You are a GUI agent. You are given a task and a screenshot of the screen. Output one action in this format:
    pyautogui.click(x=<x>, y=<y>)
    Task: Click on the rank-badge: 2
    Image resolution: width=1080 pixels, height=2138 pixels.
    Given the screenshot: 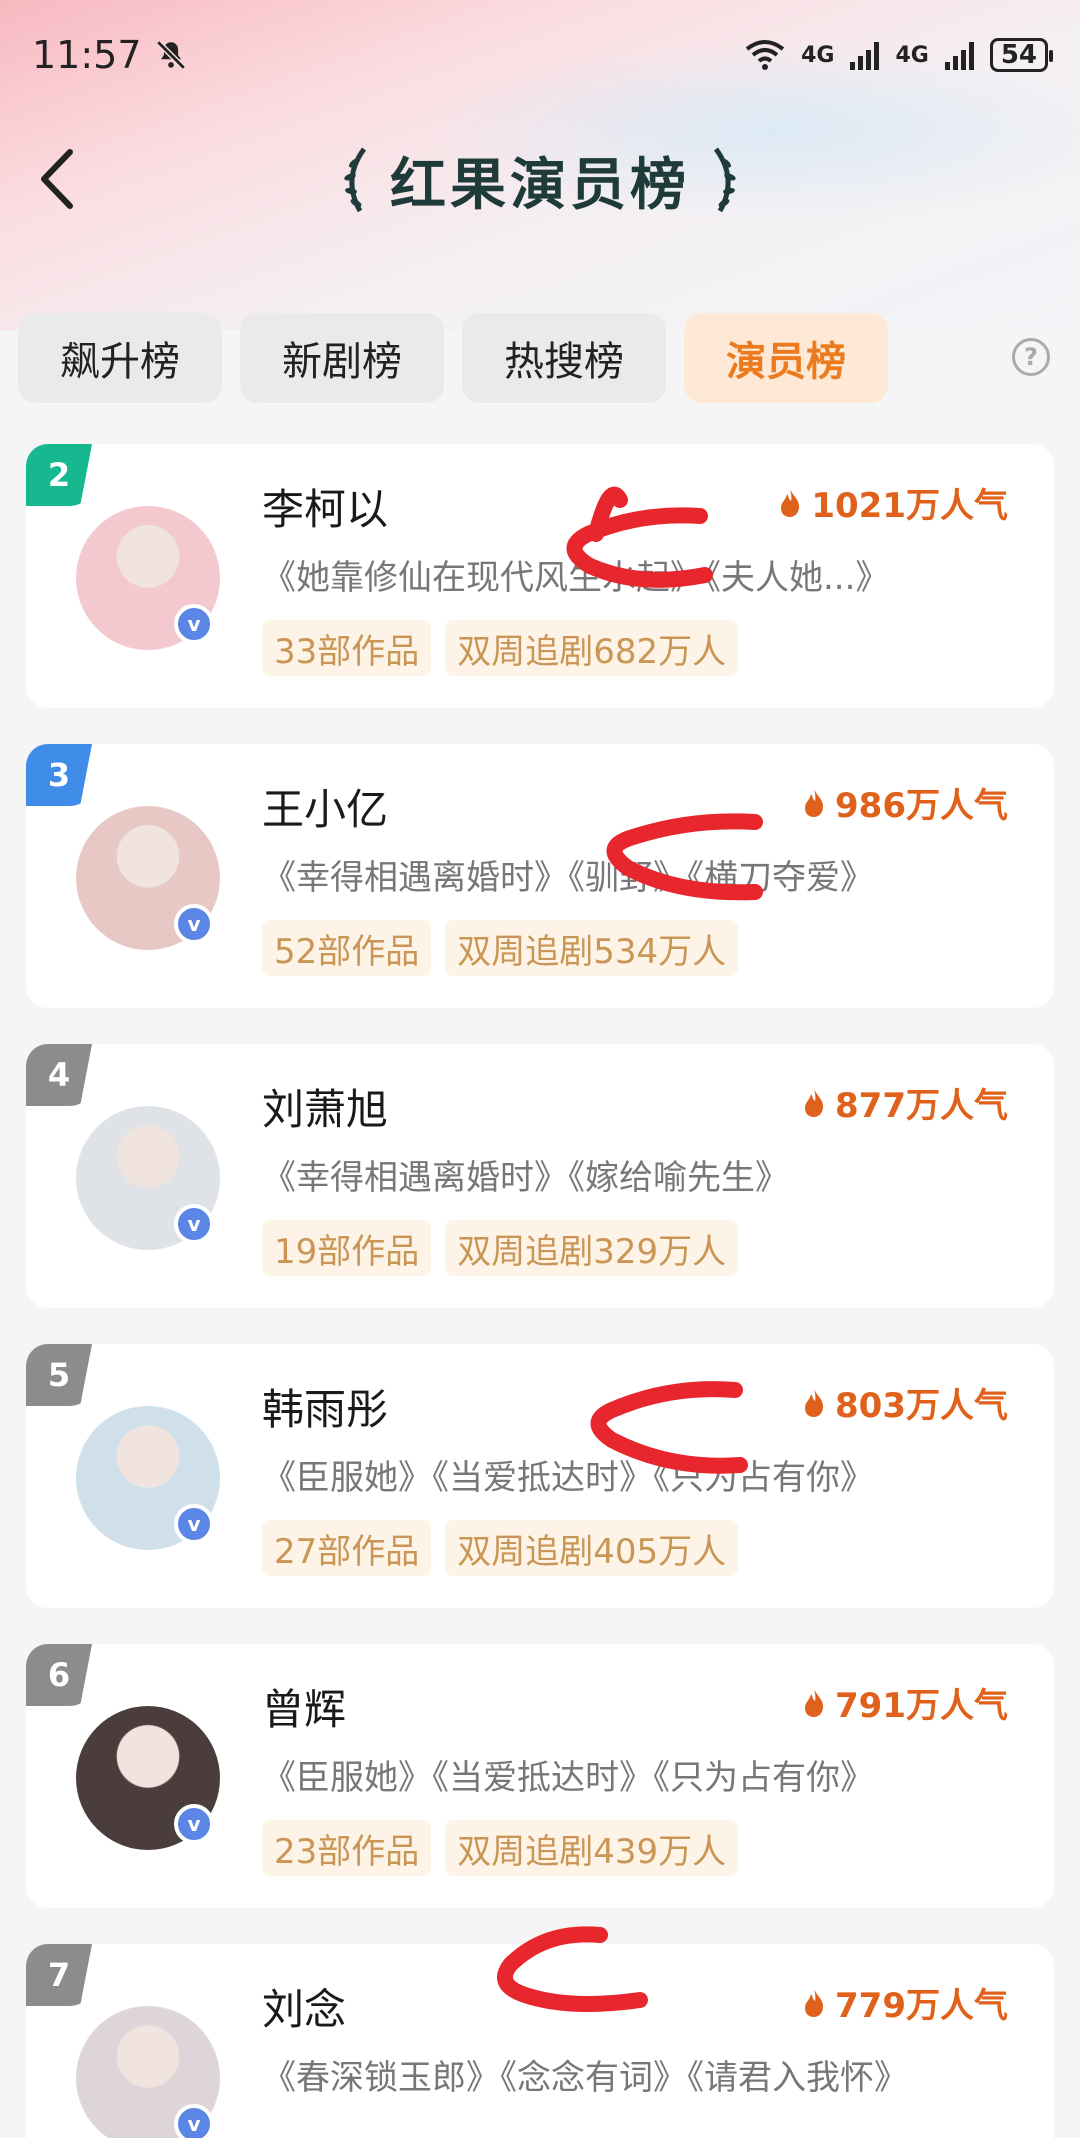 What is the action you would take?
    pyautogui.click(x=59, y=475)
    